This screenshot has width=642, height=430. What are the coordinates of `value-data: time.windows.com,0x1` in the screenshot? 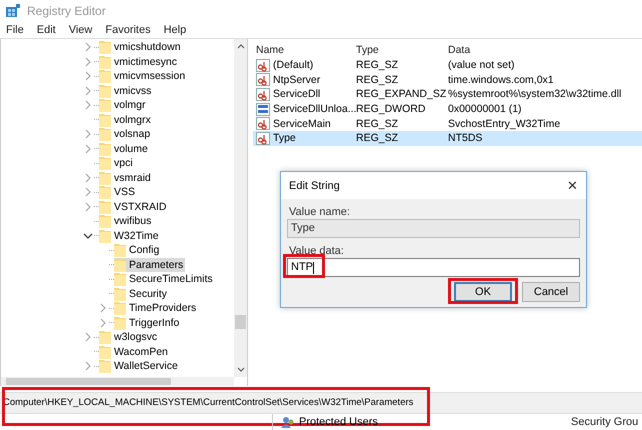 It's located at (501, 80).